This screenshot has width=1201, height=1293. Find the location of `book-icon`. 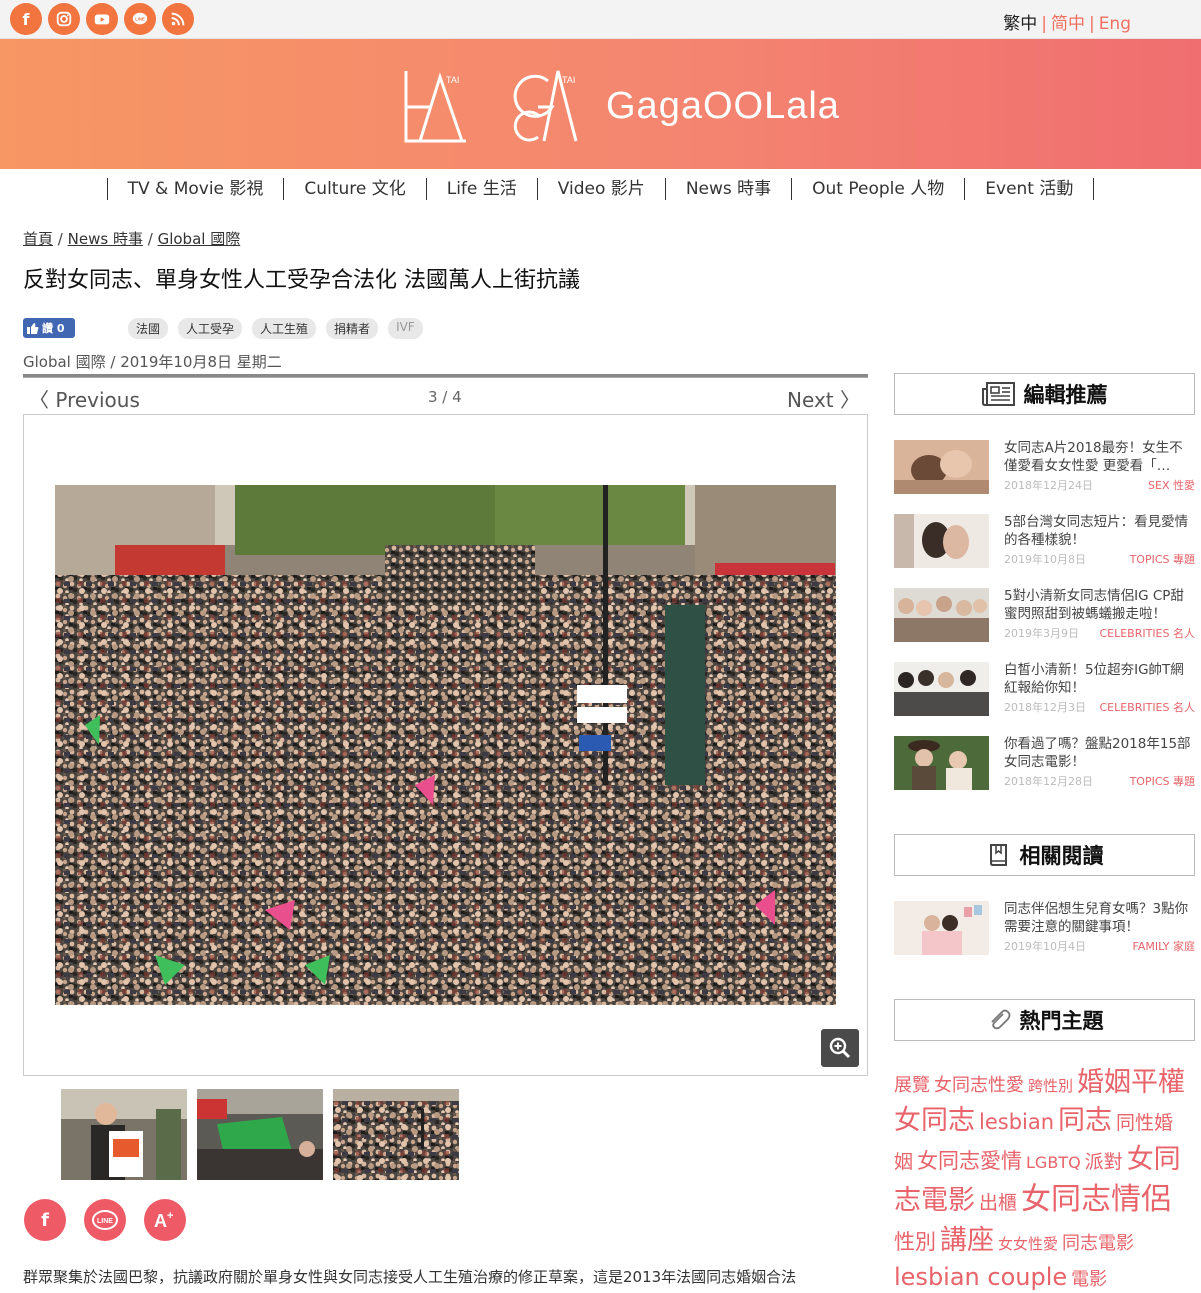

book-icon is located at coordinates (998, 855).